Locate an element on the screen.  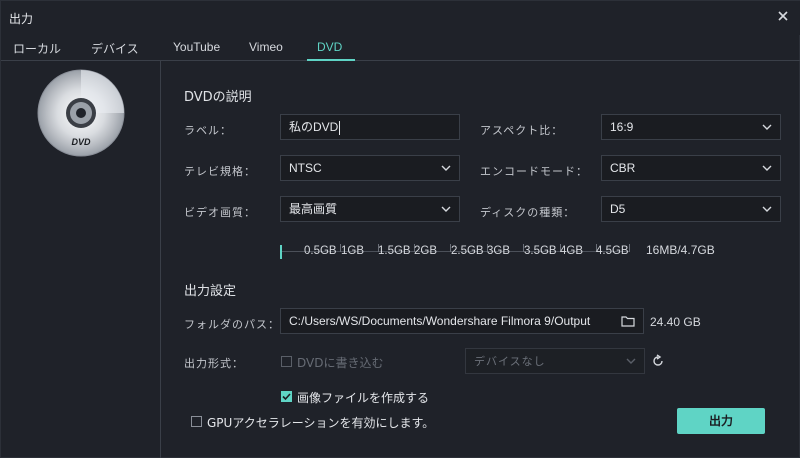
checkmark-icon is located at coordinates (286, 397).